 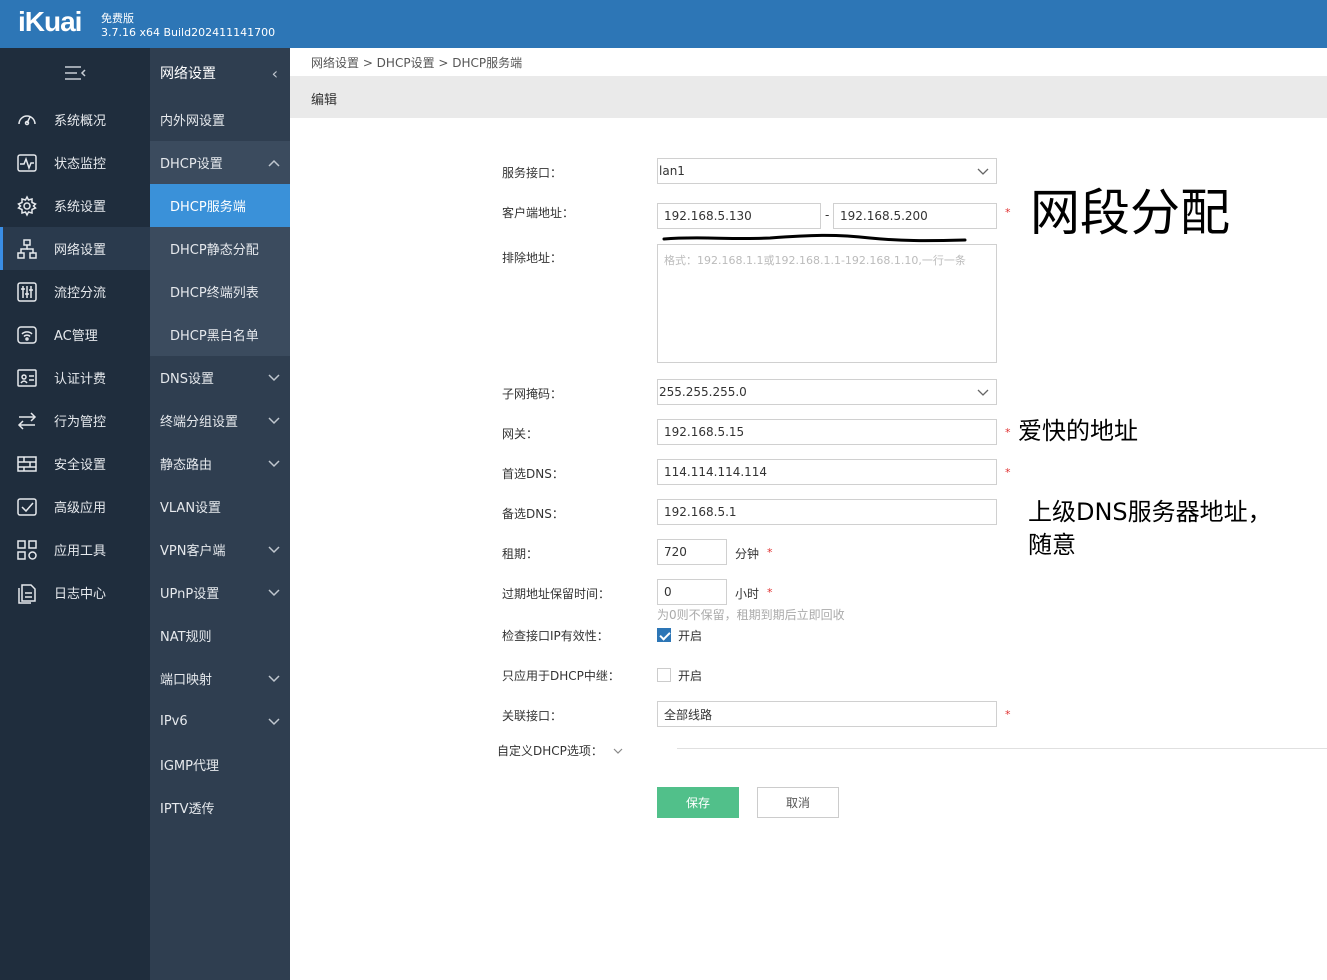 What do you see at coordinates (664, 635) in the screenshot?
I see `check-ip-checkbox` at bounding box center [664, 635].